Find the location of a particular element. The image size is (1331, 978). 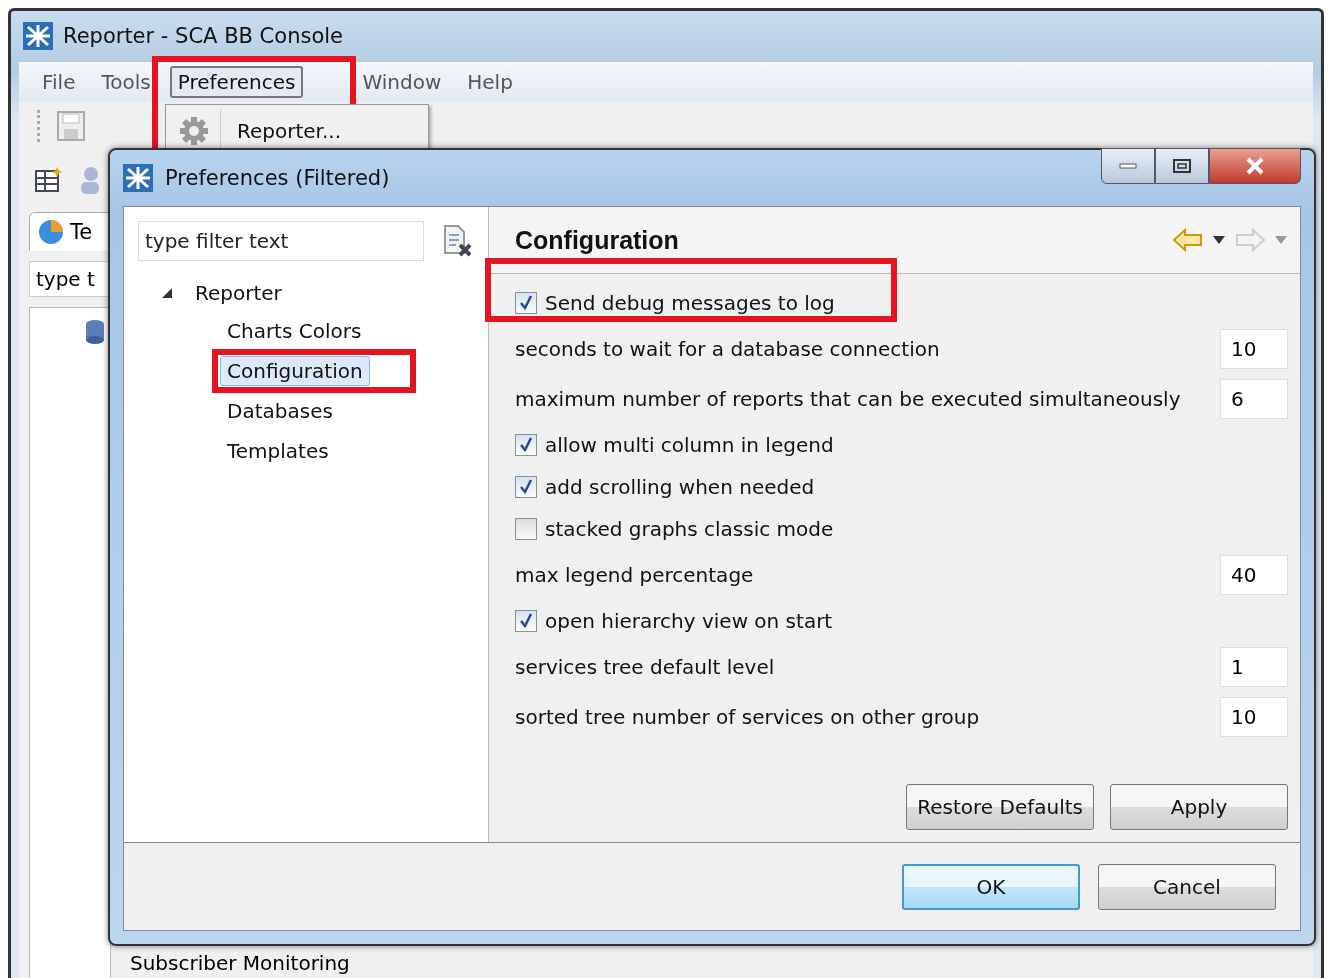

field-label: max legend percentage is located at coordinates (634, 575).